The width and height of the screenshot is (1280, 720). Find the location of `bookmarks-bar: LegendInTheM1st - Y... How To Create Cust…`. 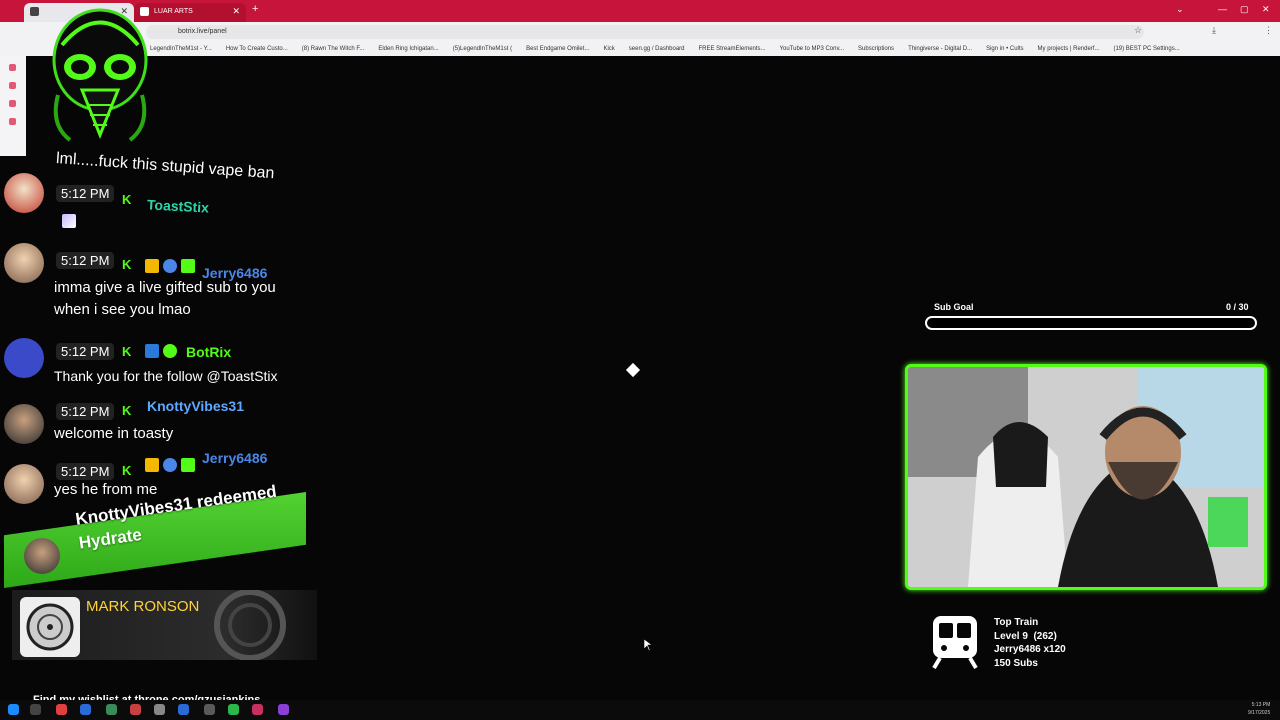

bookmarks-bar: LegendInTheM1st - Y... How To Create Cust… is located at coordinates (640, 49).